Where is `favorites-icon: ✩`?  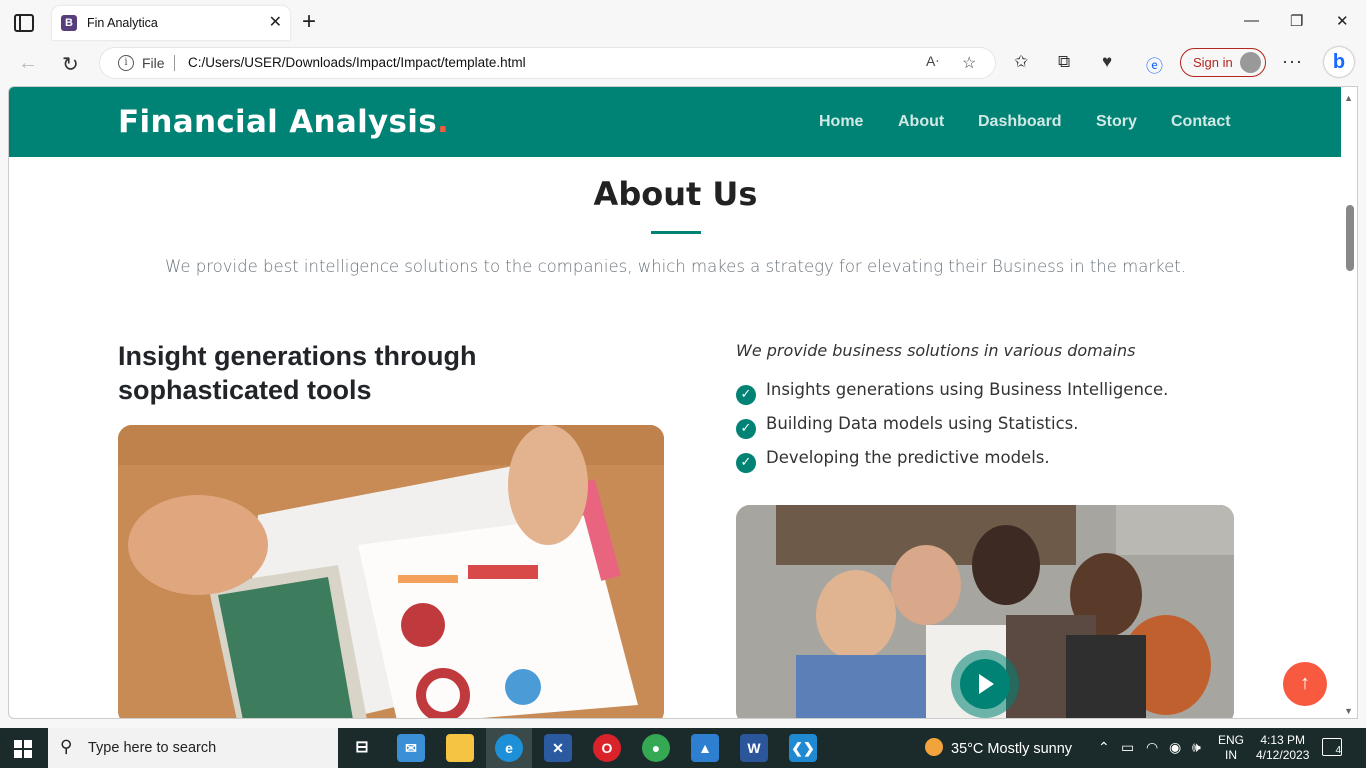
favorites-icon: ✩ is located at coordinates (1021, 62).